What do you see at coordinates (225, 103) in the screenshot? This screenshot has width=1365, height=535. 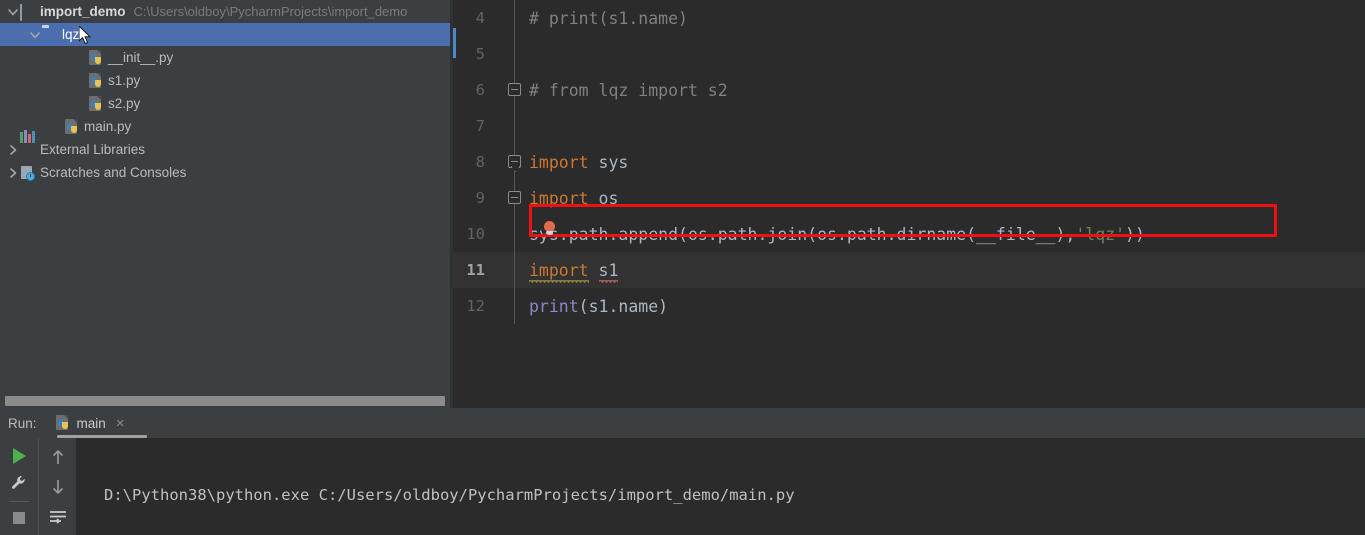 I see `tree-item-s2-py: s2.py` at bounding box center [225, 103].